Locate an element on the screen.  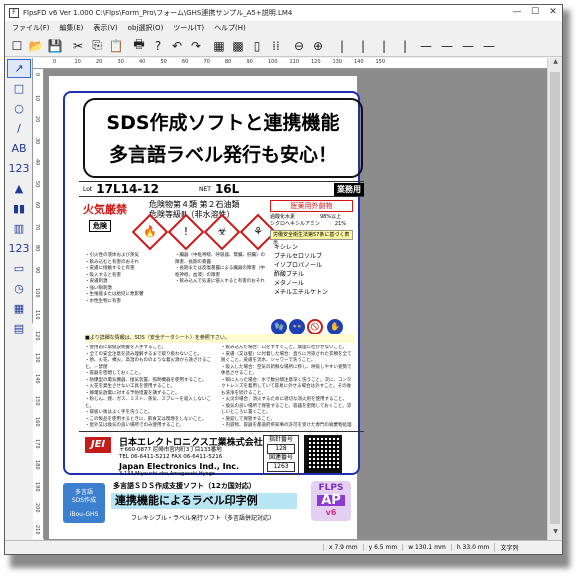
lot-line: Lot 17L14-12 NET 16L 業務用 is located at coordinates (221, 189).